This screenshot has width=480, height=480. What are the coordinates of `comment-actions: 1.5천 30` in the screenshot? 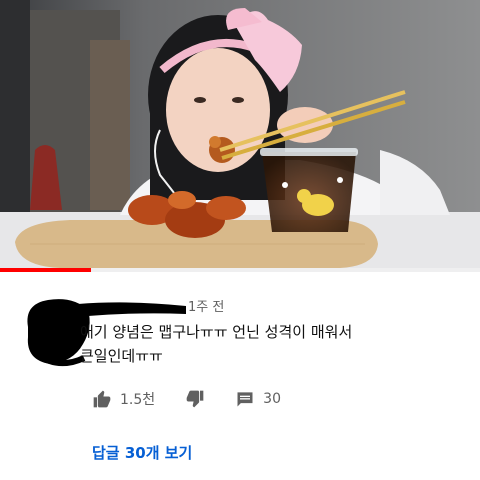 It's located at (186, 399).